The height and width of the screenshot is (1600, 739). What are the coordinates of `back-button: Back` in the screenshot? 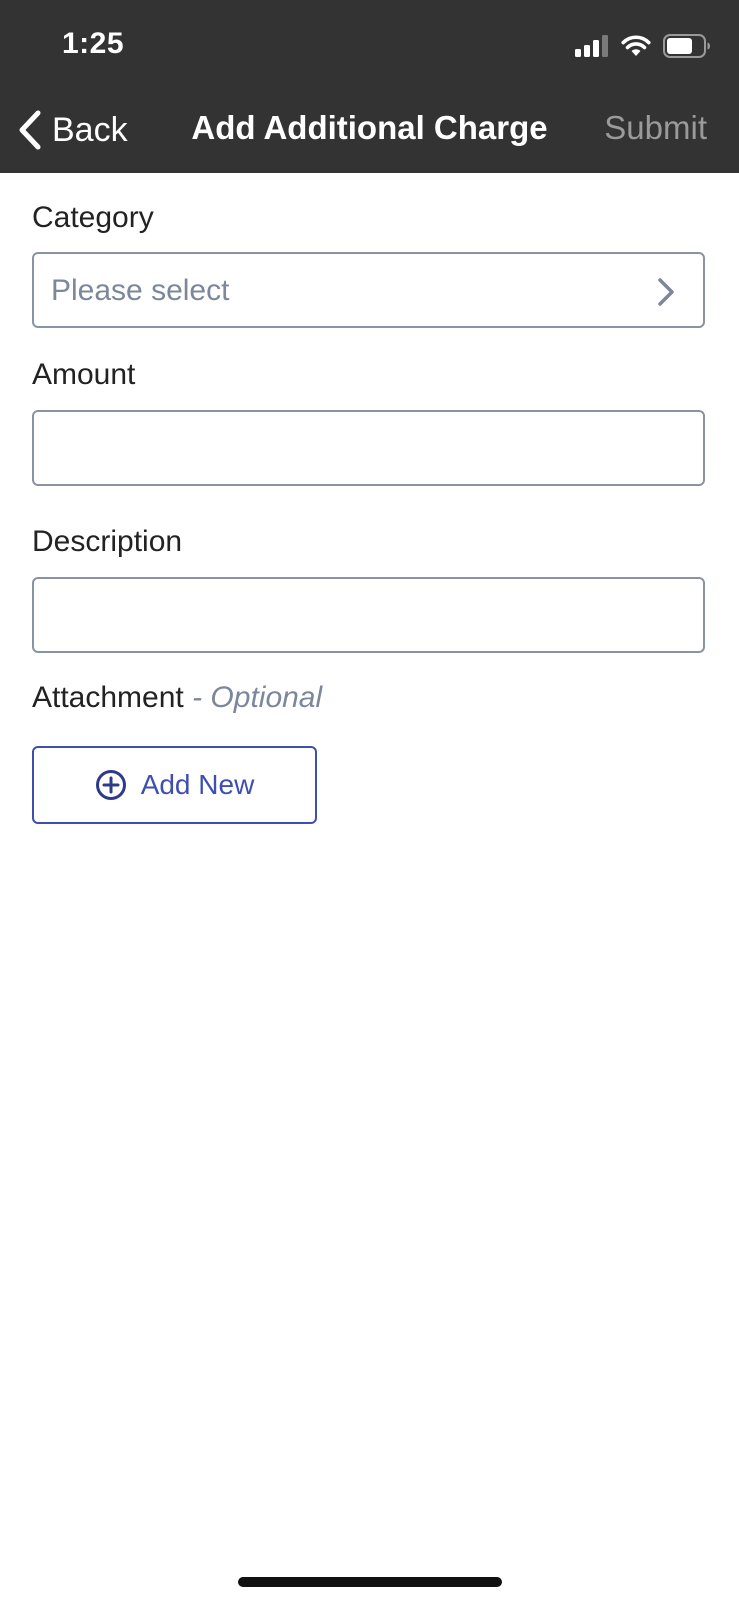 It's located at (73, 130).